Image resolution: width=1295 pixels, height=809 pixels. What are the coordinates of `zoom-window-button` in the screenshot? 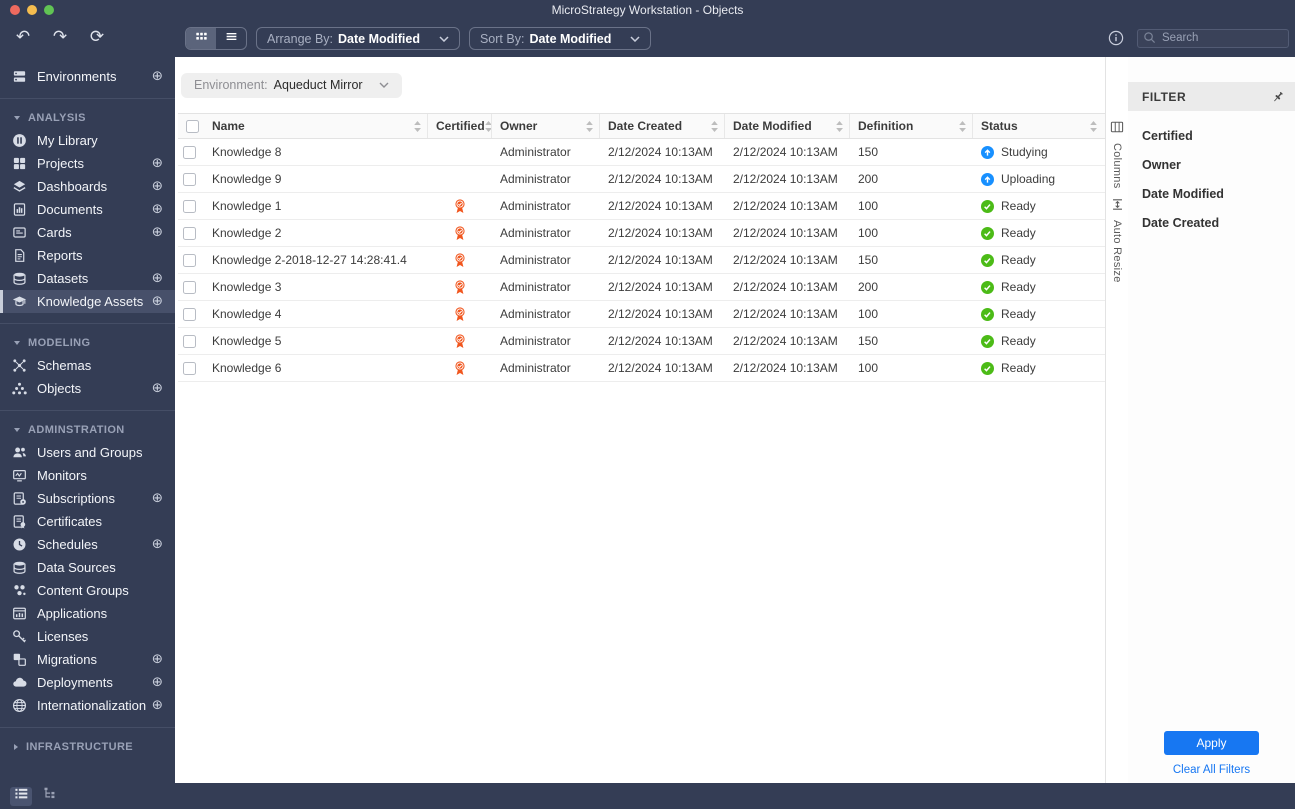 It's located at (49, 10).